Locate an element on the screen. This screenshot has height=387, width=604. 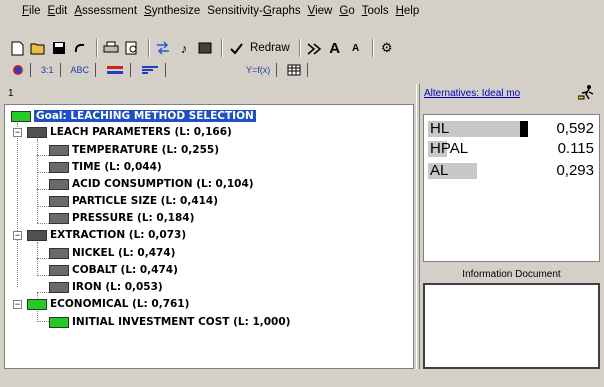
information-document-textbox is located at coordinates (511, 326).